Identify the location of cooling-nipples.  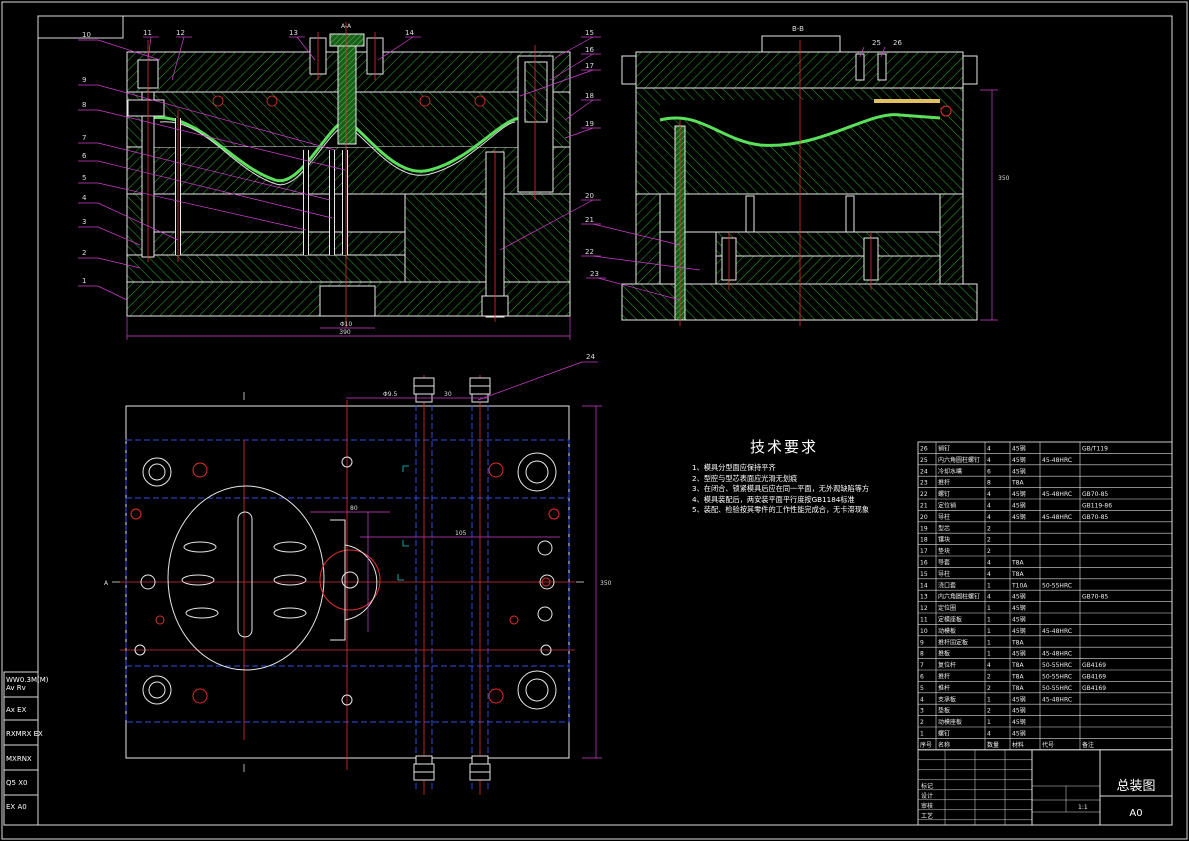
(452, 579).